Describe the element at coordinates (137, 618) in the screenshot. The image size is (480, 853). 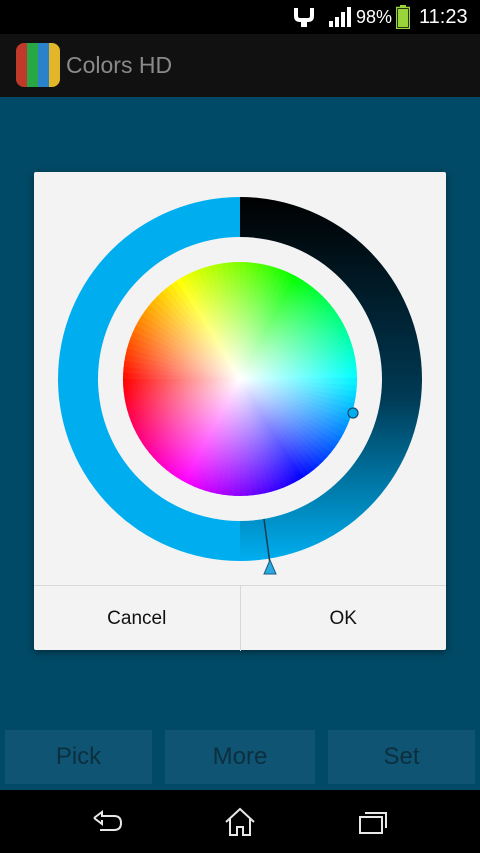
I see `cancel-button: Cancel` at that location.